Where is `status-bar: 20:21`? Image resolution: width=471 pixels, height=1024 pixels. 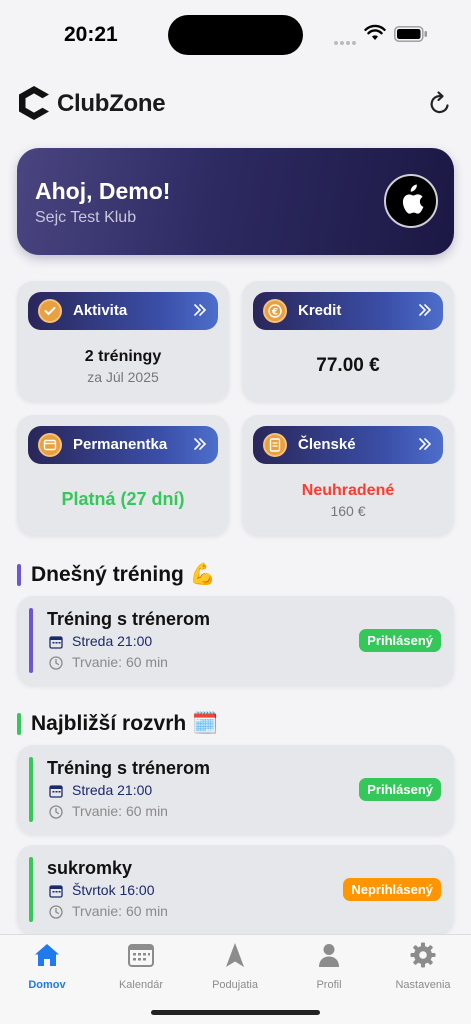
status-bar: 20:21 is located at coordinates (235, 35).